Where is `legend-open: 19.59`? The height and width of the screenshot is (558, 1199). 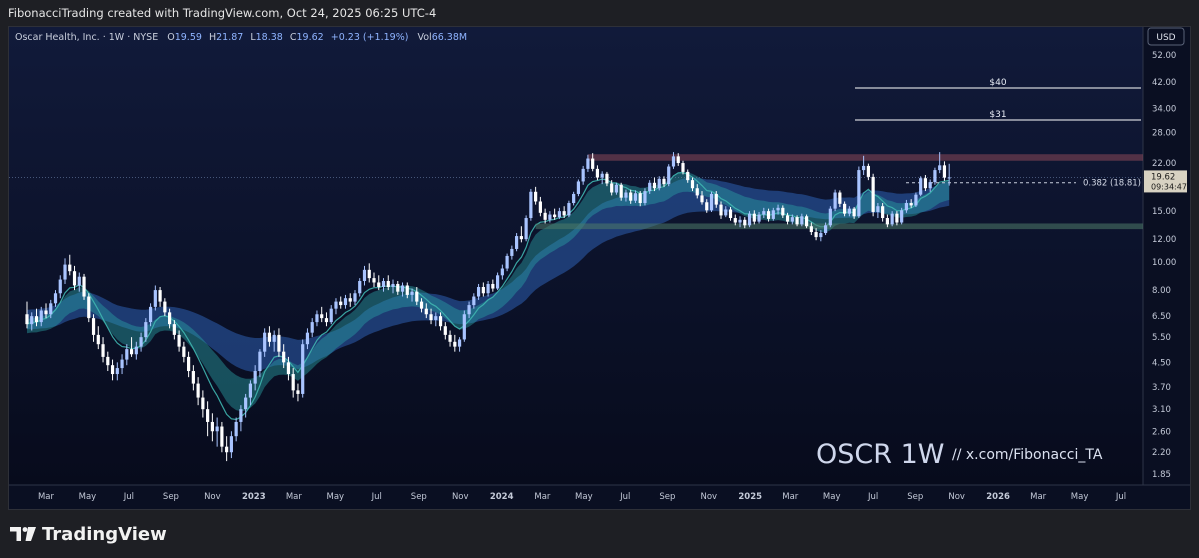
legend-open: 19.59 is located at coordinates (188, 37).